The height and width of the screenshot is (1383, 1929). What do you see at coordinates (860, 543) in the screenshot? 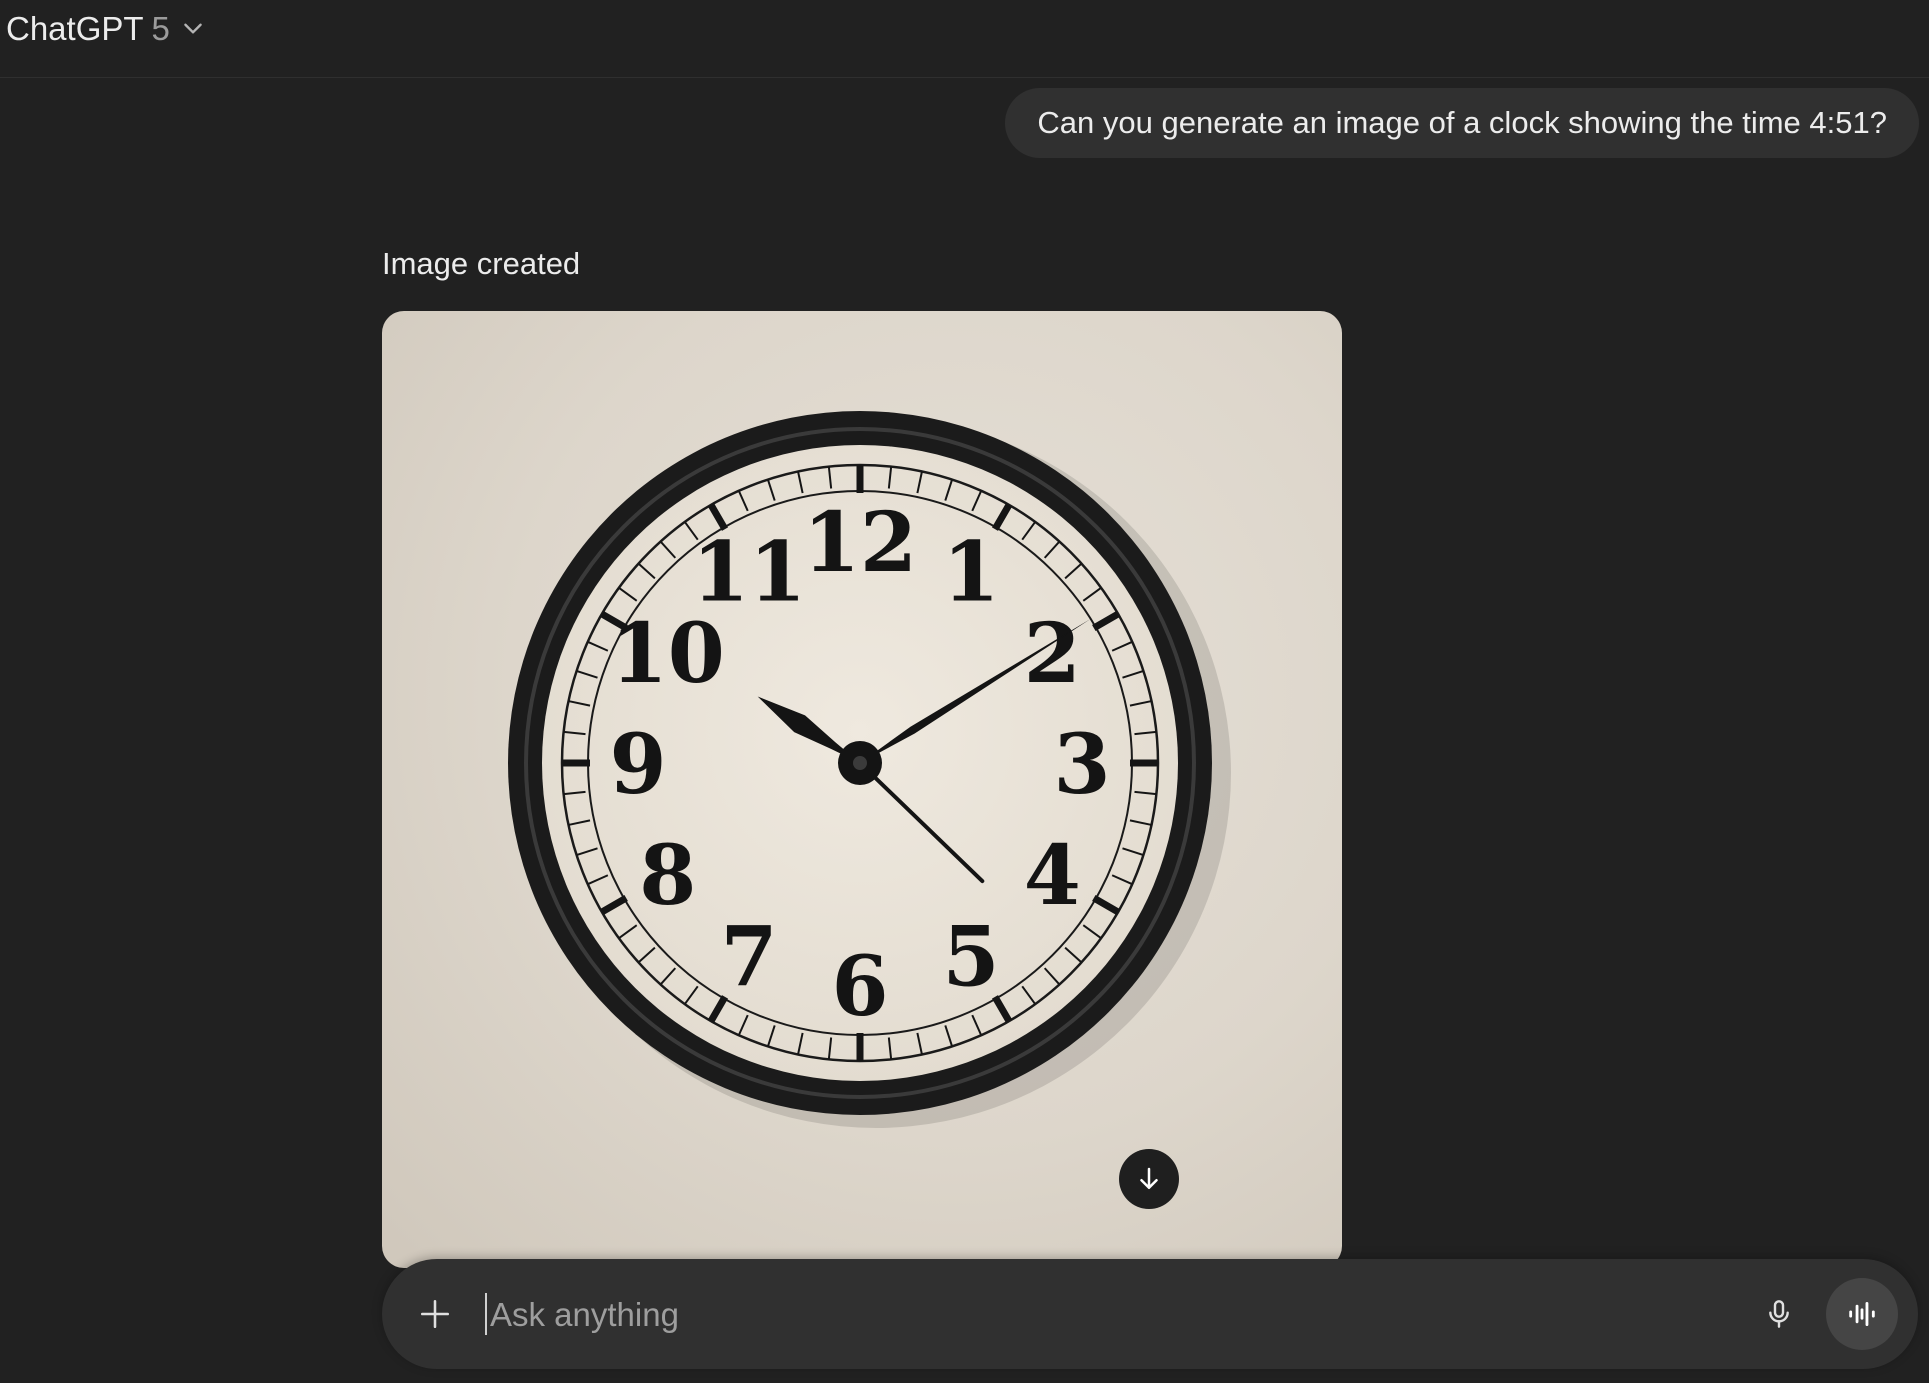
I see `clock-numeral: 12` at bounding box center [860, 543].